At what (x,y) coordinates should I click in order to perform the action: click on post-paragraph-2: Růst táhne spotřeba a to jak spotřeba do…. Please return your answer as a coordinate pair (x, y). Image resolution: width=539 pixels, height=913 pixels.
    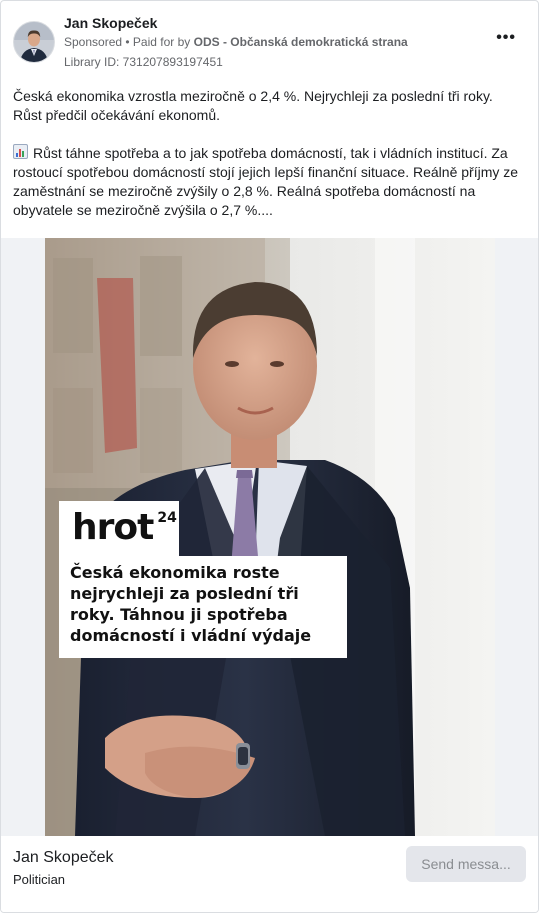
    Looking at the image, I should click on (266, 181).